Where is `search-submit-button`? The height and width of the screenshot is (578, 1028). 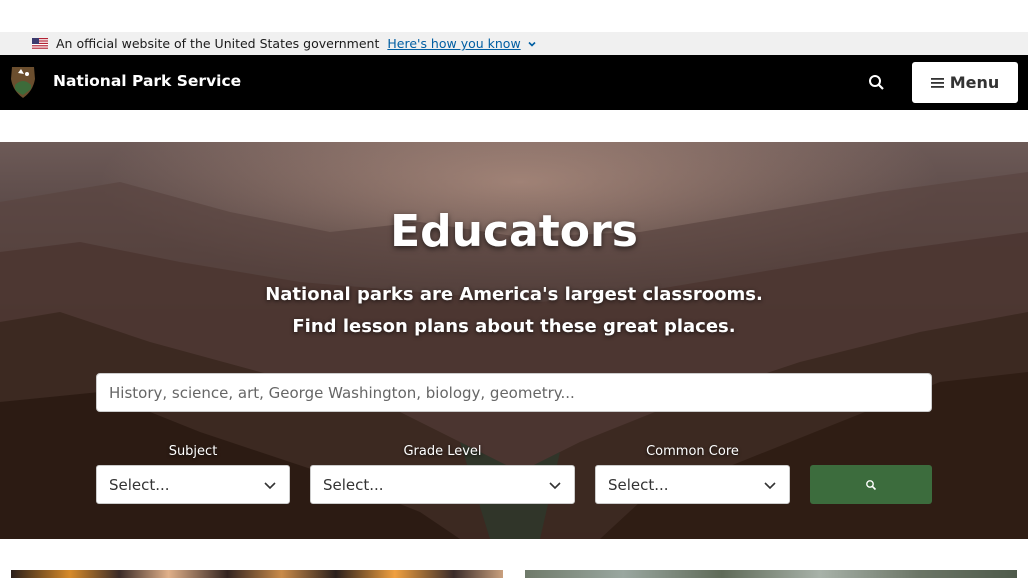
search-submit-button is located at coordinates (871, 484).